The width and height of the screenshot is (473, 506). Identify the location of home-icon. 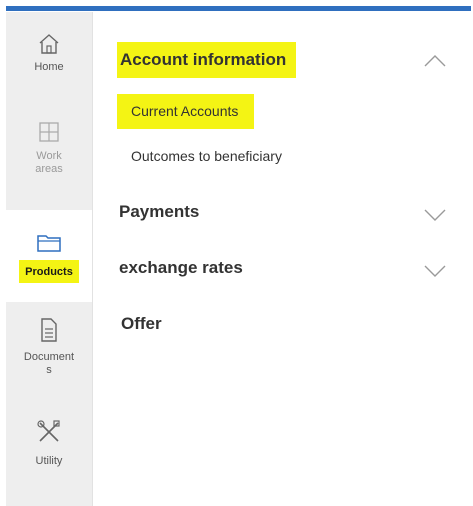
(49, 44).